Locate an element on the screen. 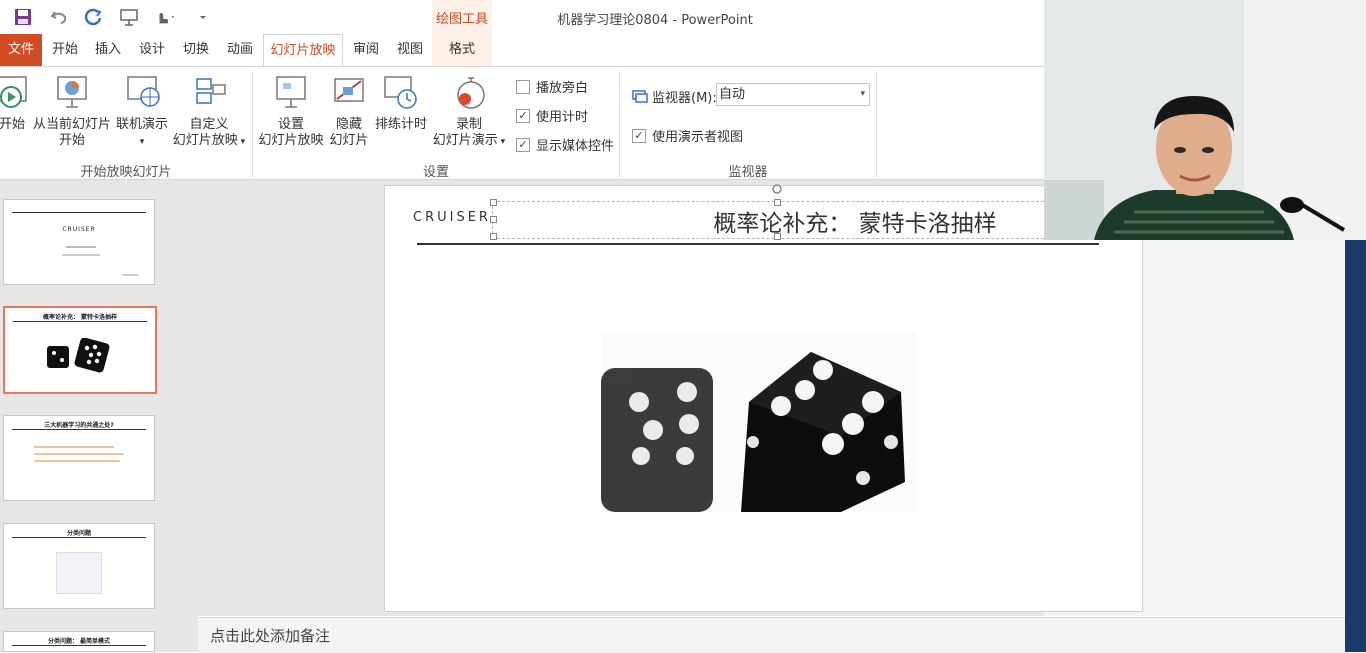 The height and width of the screenshot is (653, 1366). setup-slideshow-button: 设置 幻灯片放映 is located at coordinates (291, 111).